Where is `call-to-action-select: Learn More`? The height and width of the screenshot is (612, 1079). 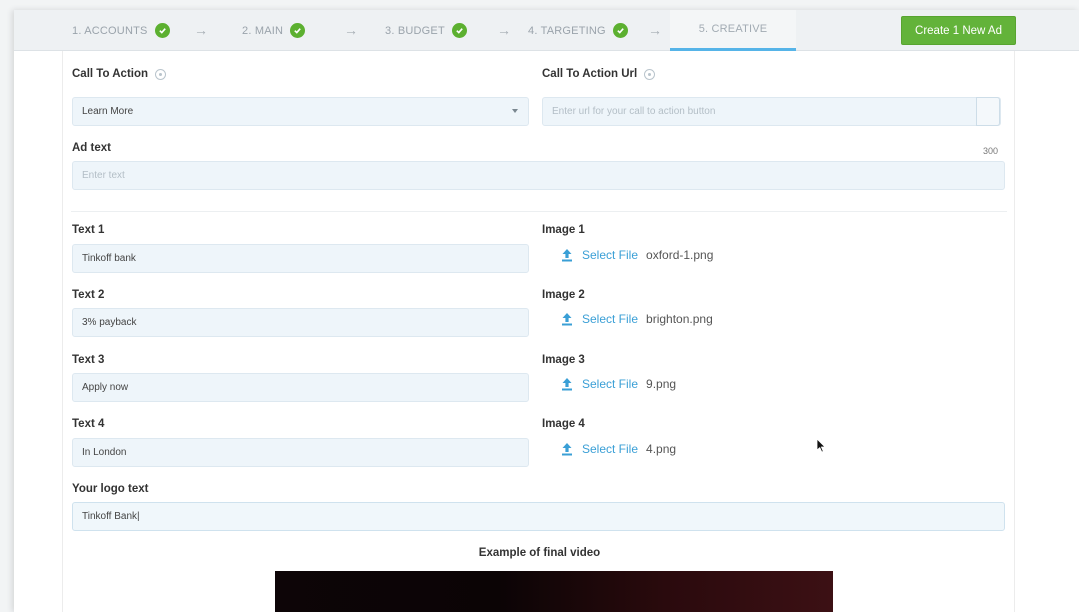 call-to-action-select: Learn More is located at coordinates (300, 111).